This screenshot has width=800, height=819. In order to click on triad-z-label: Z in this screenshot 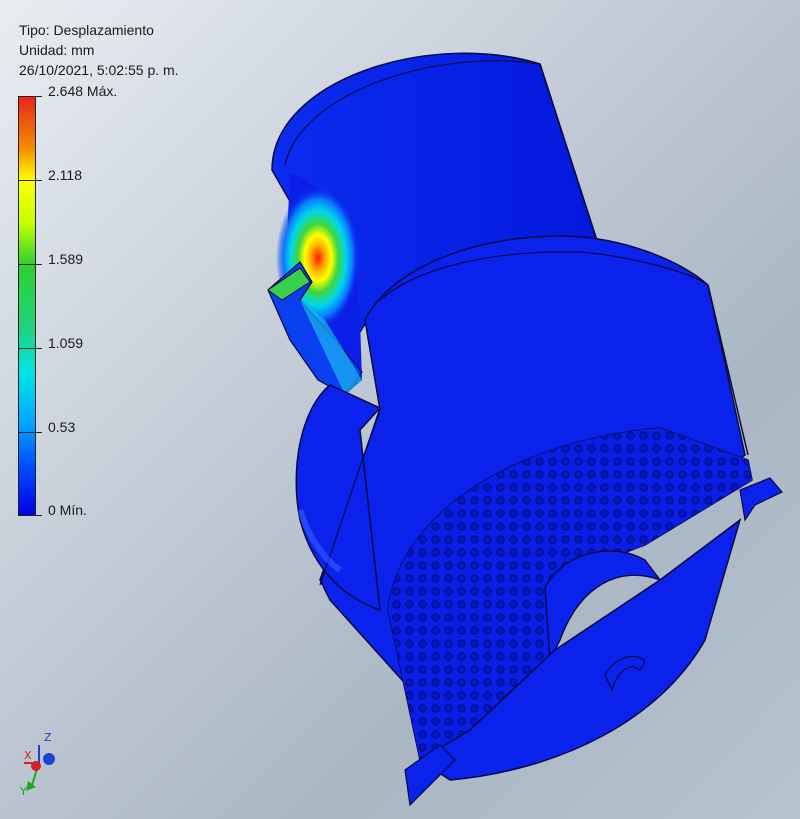, I will do `click(48, 737)`.